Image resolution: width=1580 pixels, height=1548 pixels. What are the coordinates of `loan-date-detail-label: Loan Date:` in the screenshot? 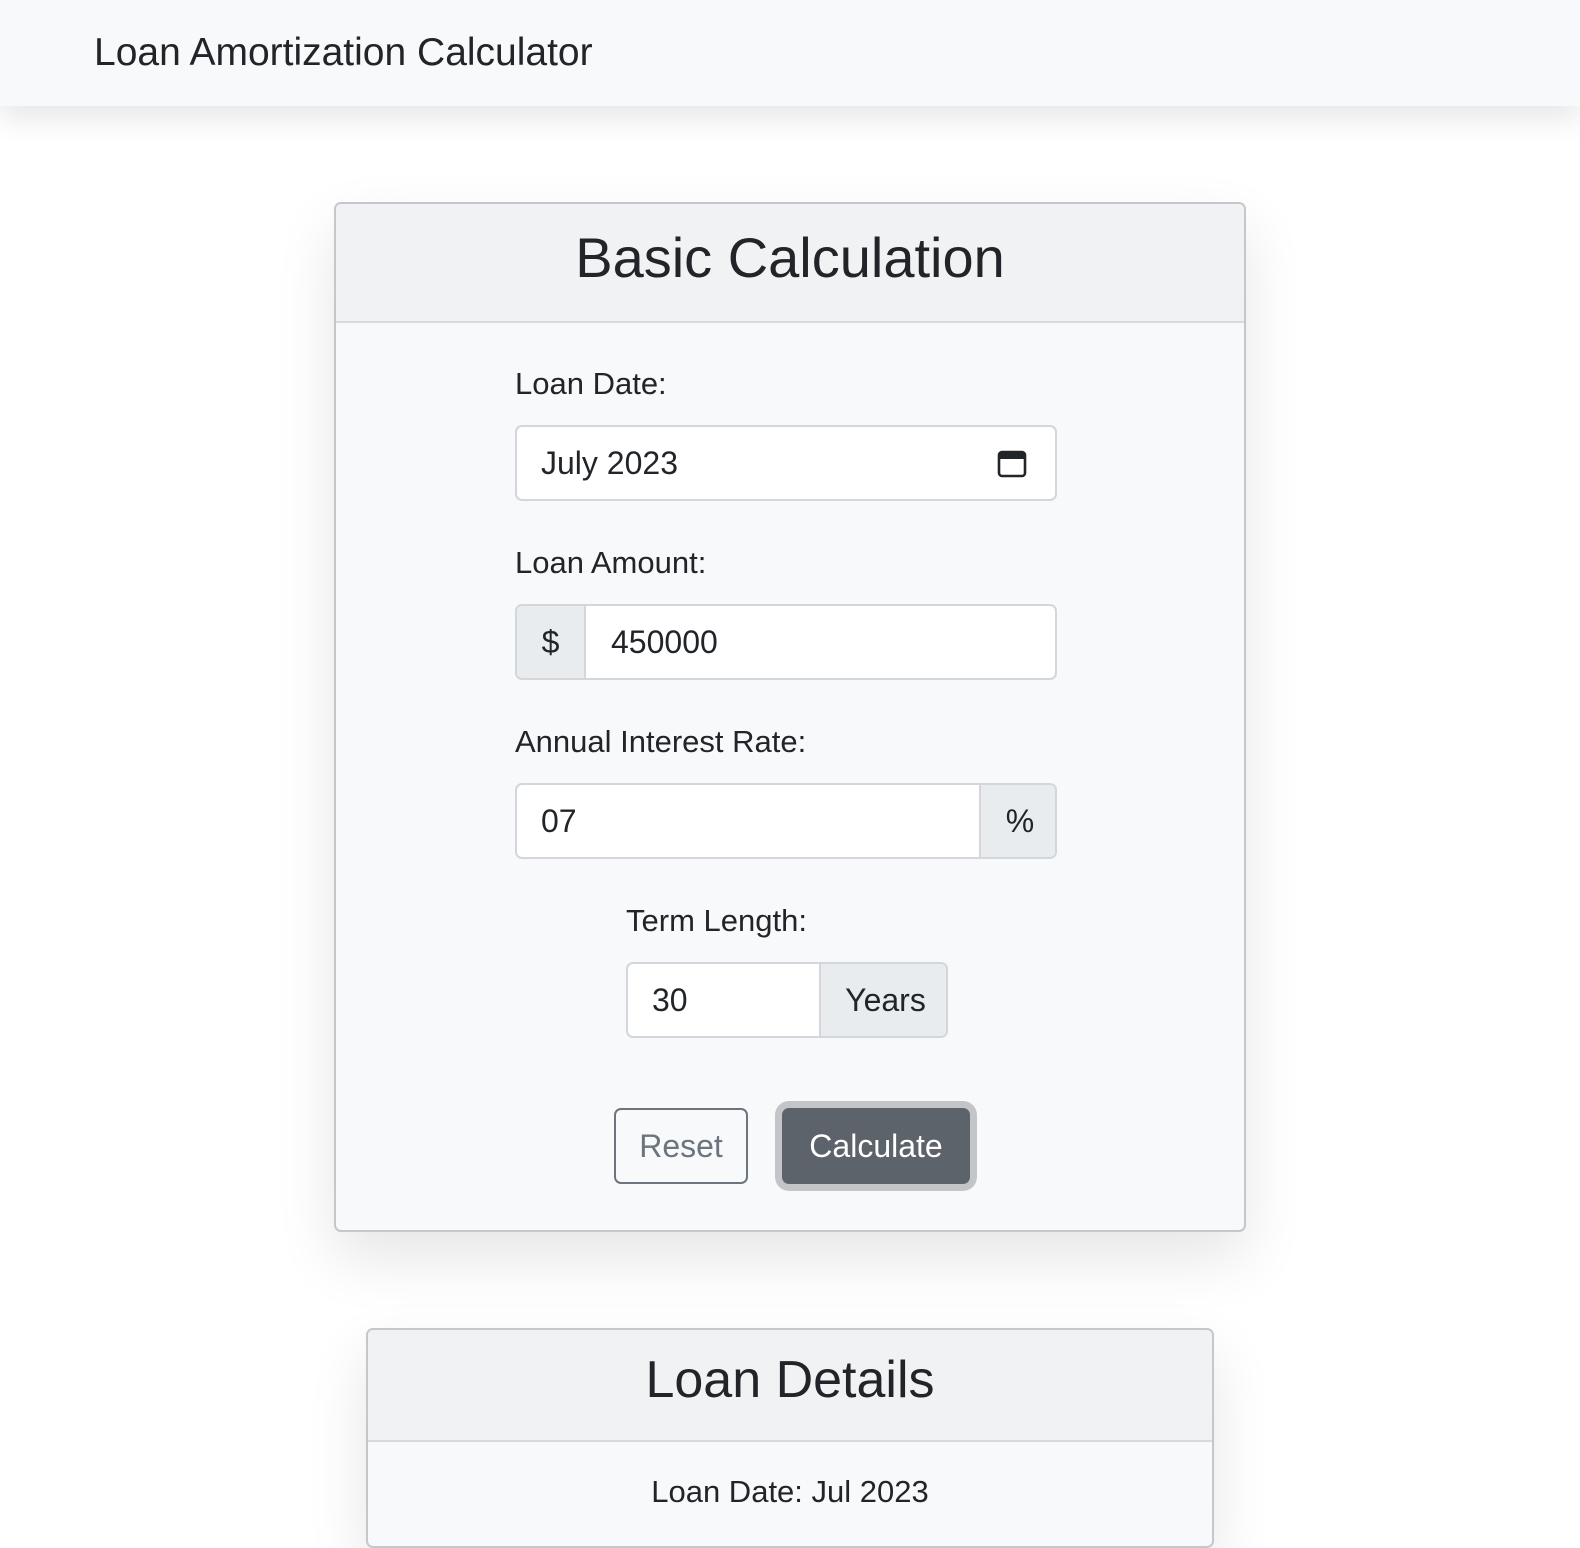 It's located at (727, 1491).